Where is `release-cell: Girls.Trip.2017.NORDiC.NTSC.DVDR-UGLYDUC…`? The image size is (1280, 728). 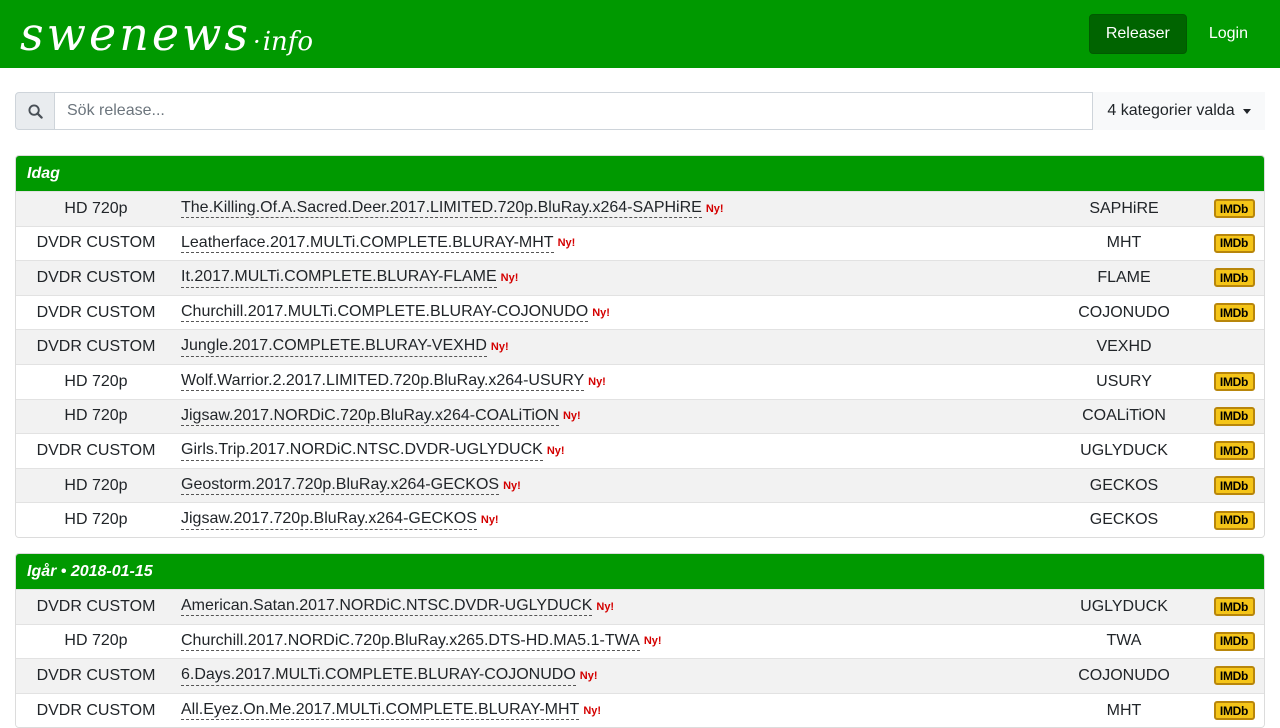 release-cell: Girls.Trip.2017.NORDiC.NTSC.DVDR-UGLYDUC… is located at coordinates (610, 451).